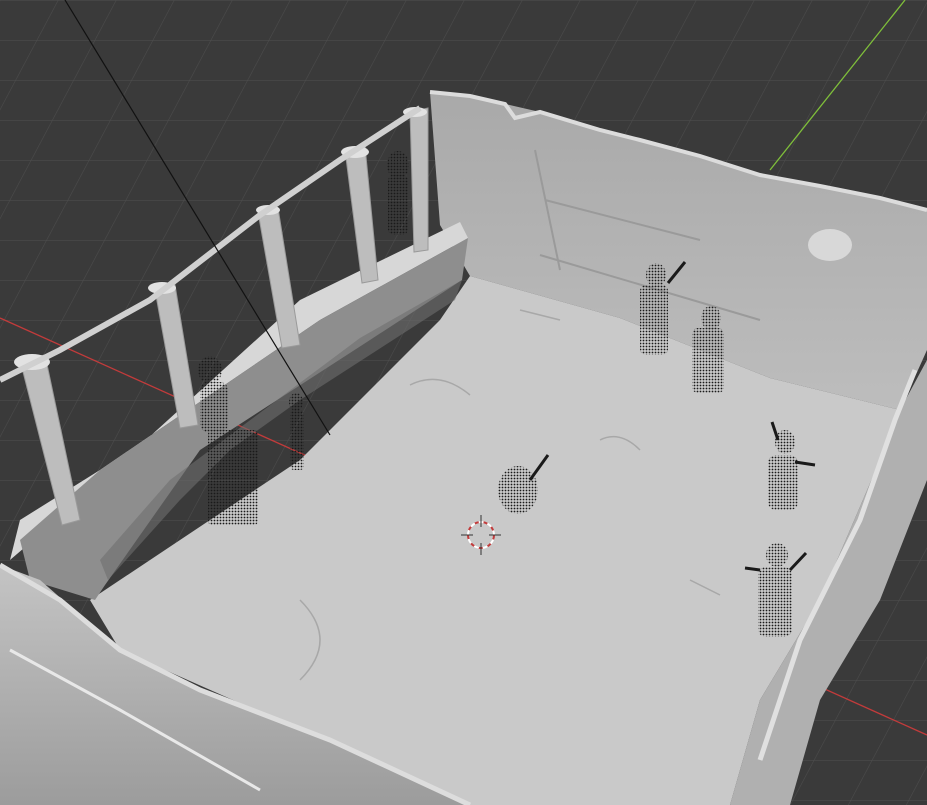 The image size is (927, 805). Describe the element at coordinates (830, 245) in the screenshot. I see `mesh-wall-fixture` at that location.